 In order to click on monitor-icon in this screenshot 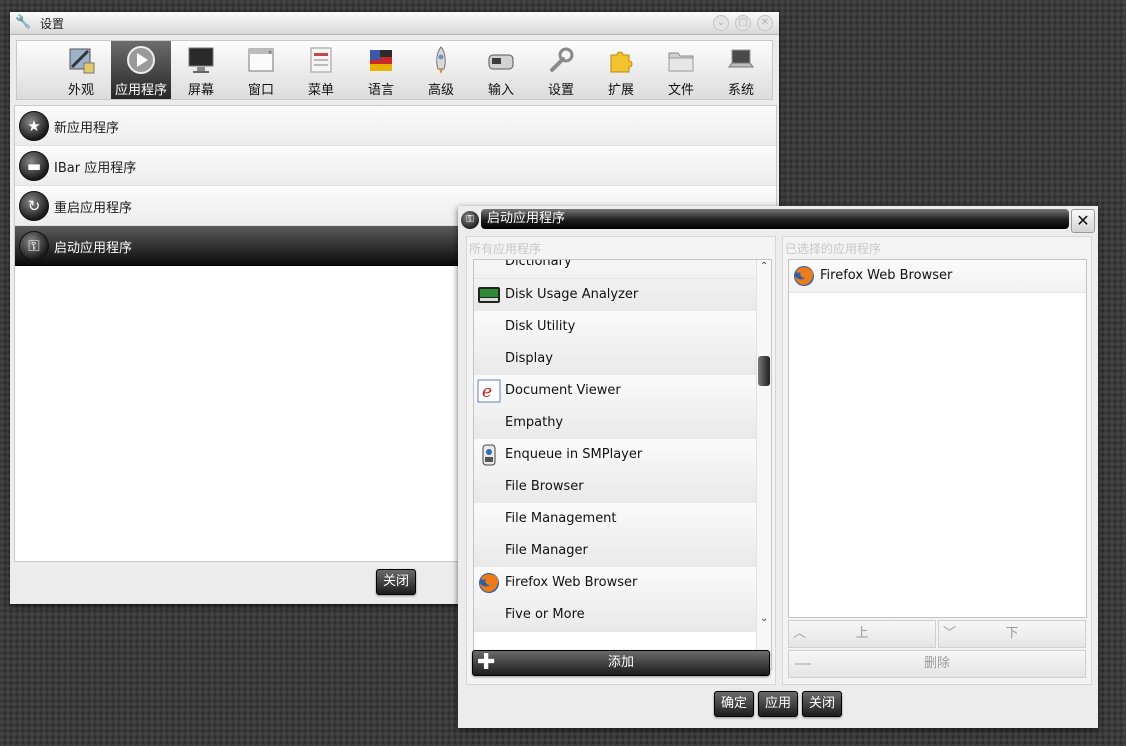, I will do `click(201, 60)`.